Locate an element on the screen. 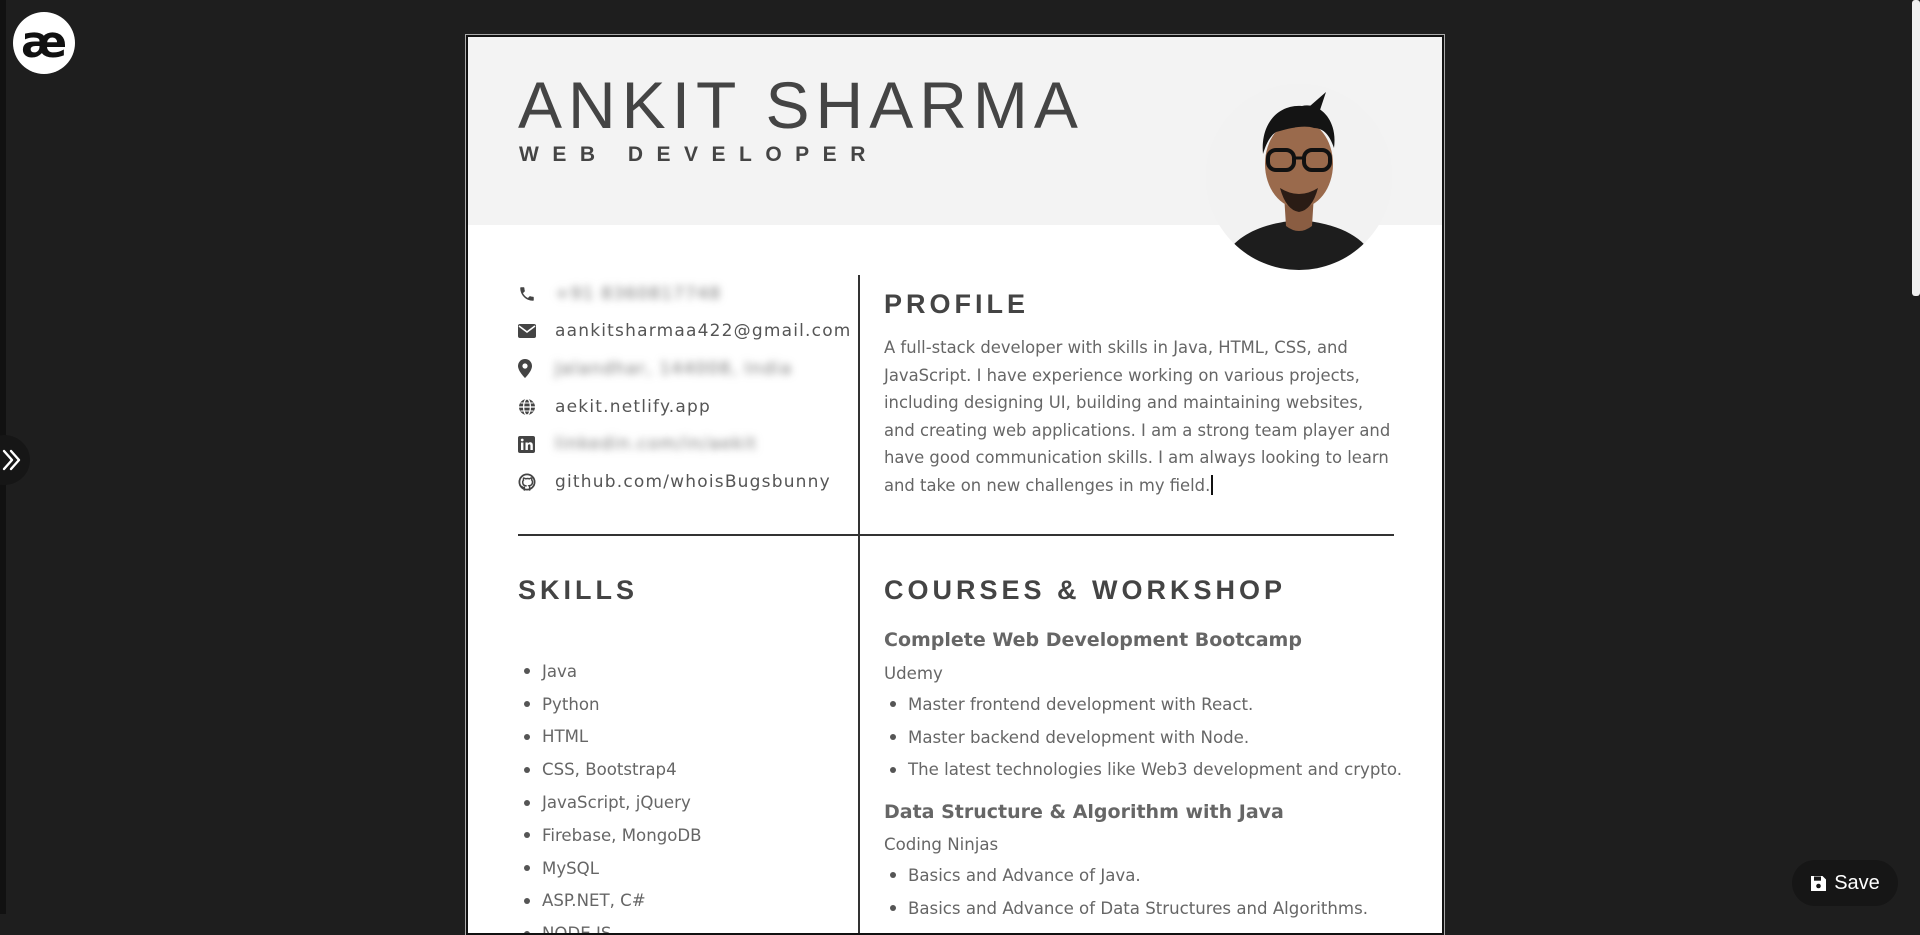  contact-location-text: Jalandhar, 144008, India is located at coordinates (674, 368).